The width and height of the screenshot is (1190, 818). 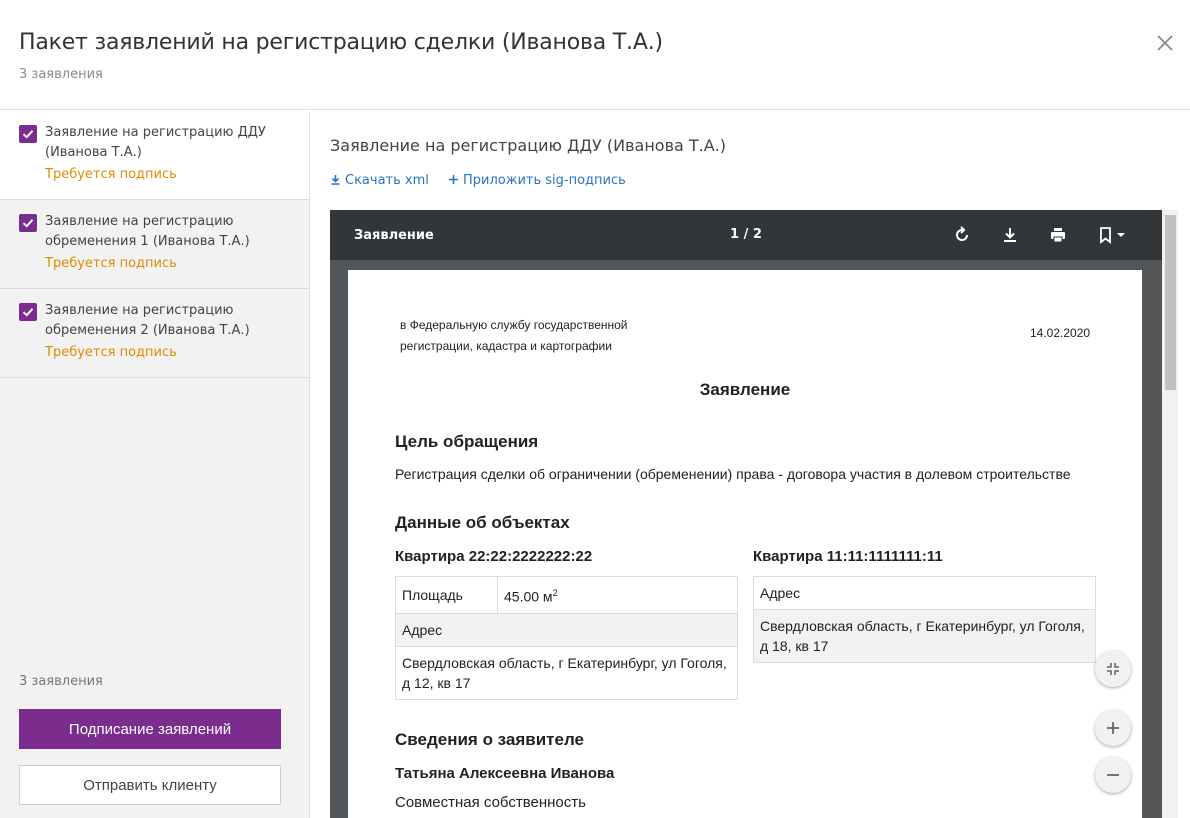 I want to click on object-1-title: Квартира 22:22:2222222:22, so click(x=494, y=556).